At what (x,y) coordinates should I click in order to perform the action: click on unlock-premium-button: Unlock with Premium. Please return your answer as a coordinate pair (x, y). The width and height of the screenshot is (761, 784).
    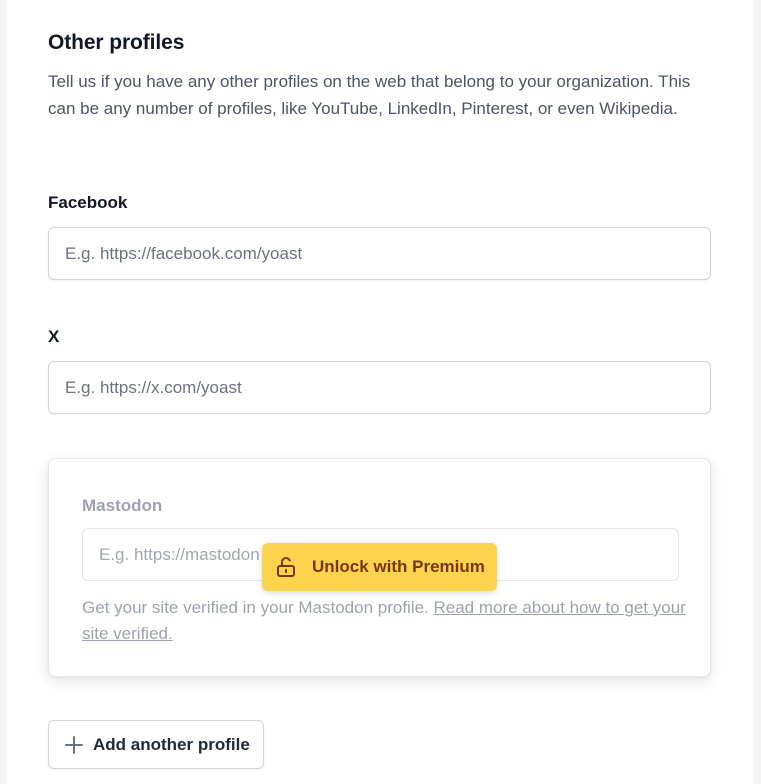
    Looking at the image, I should click on (379, 567).